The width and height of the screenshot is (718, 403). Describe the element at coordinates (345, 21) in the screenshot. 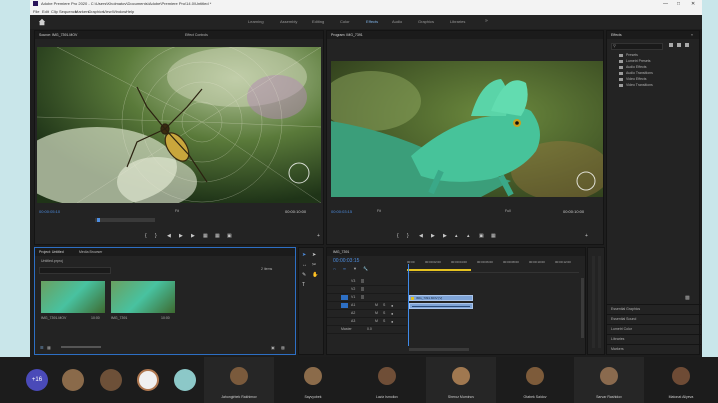

I see `workspace-color: Color` at that location.